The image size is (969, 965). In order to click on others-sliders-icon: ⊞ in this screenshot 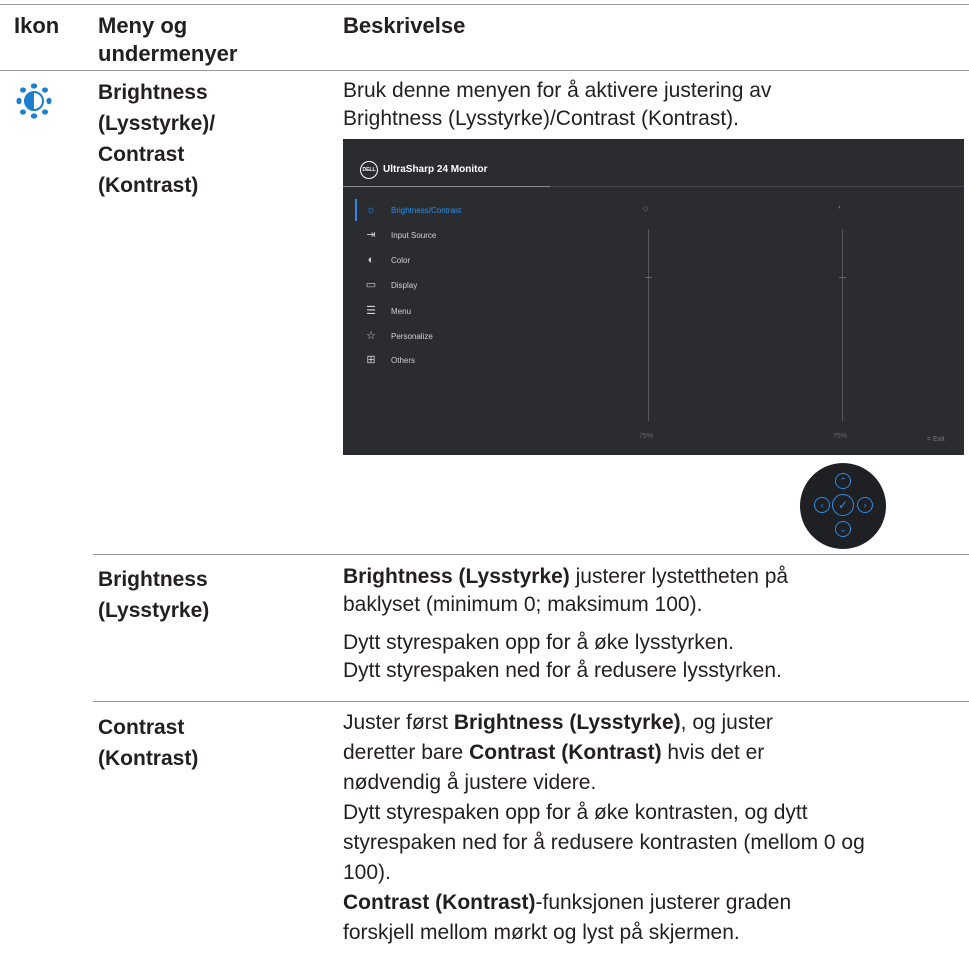, I will do `click(371, 360)`.